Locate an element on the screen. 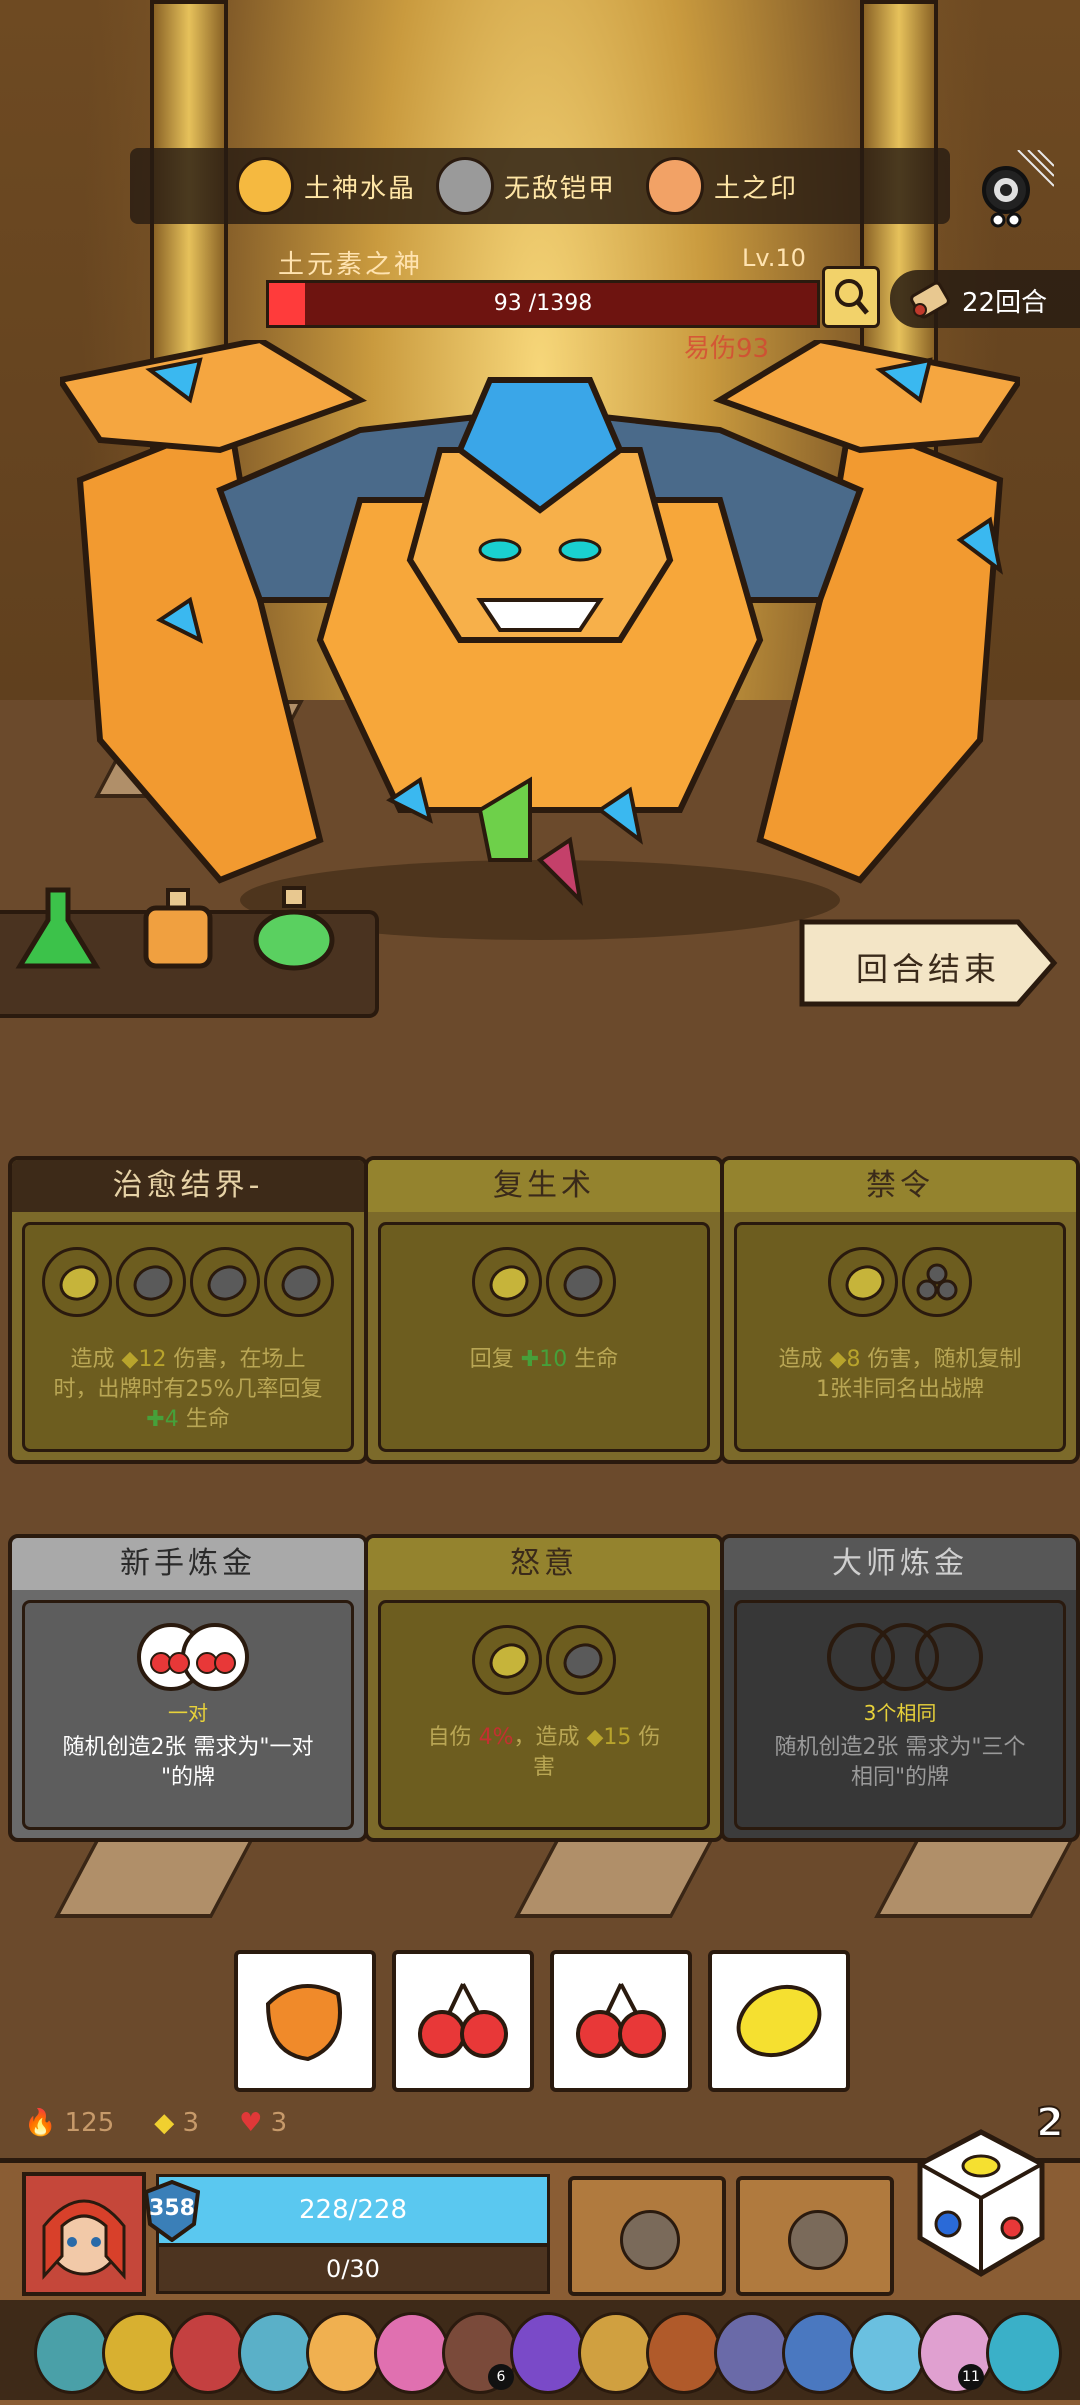  flower-relic-icon is located at coordinates (412, 2353).